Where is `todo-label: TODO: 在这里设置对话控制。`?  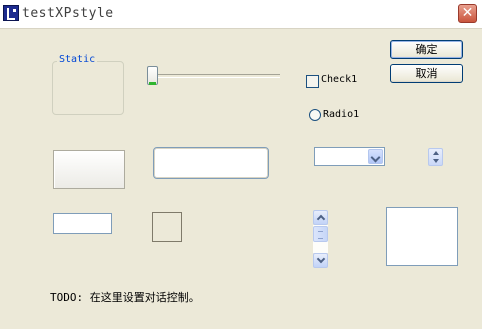 todo-label: TODO: 在这里设置对话控制。 is located at coordinates (125, 297).